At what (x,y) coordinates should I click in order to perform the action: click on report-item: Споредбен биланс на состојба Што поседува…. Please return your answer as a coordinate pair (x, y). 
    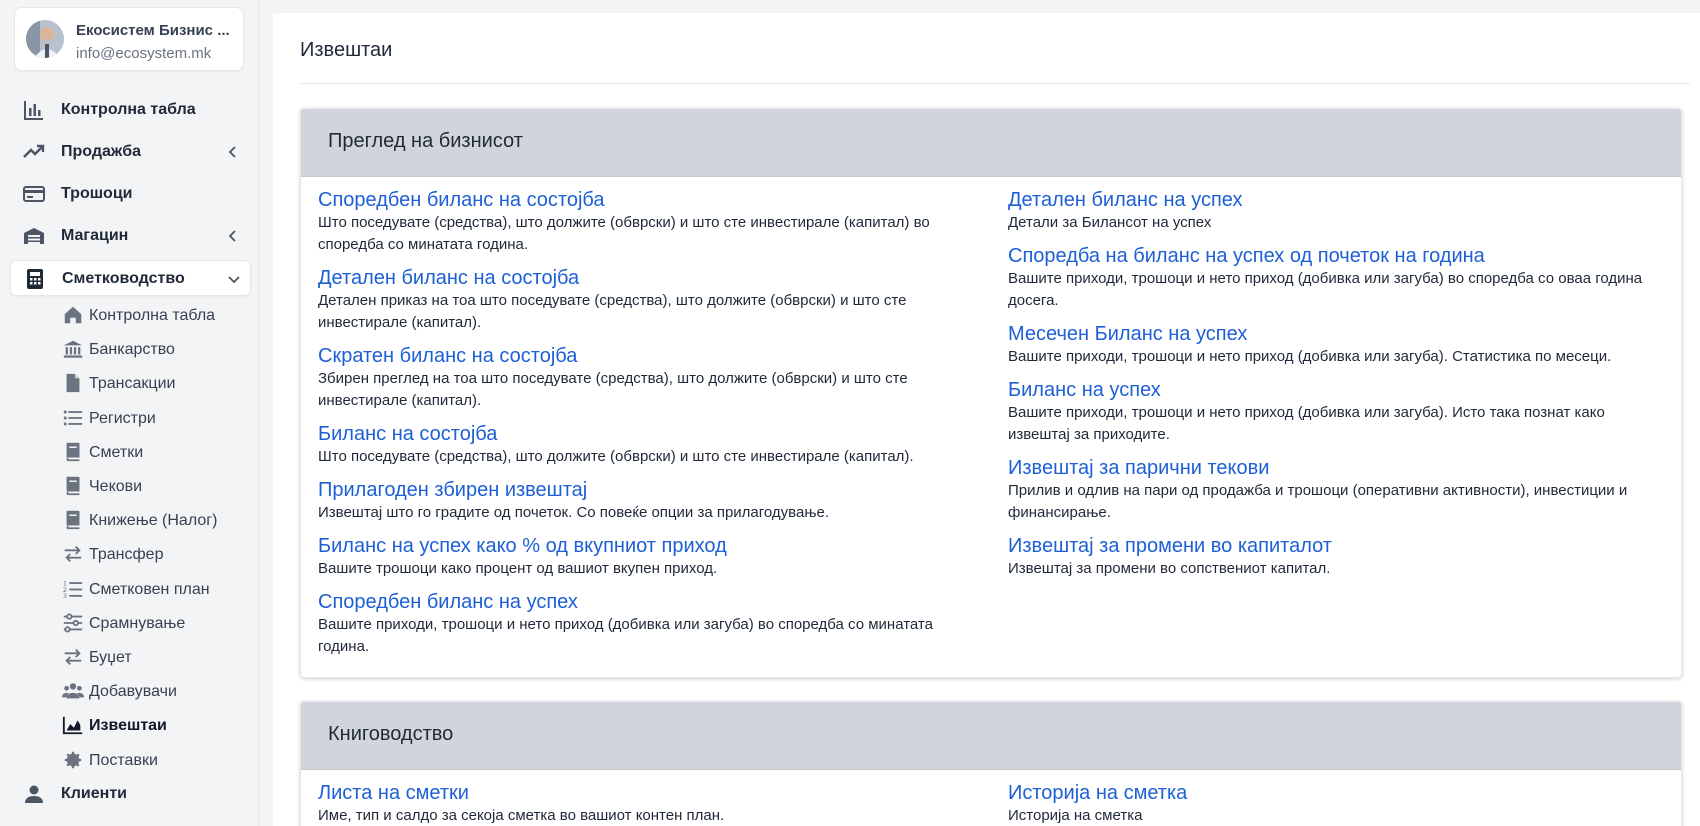
    Looking at the image, I should click on (643, 222).